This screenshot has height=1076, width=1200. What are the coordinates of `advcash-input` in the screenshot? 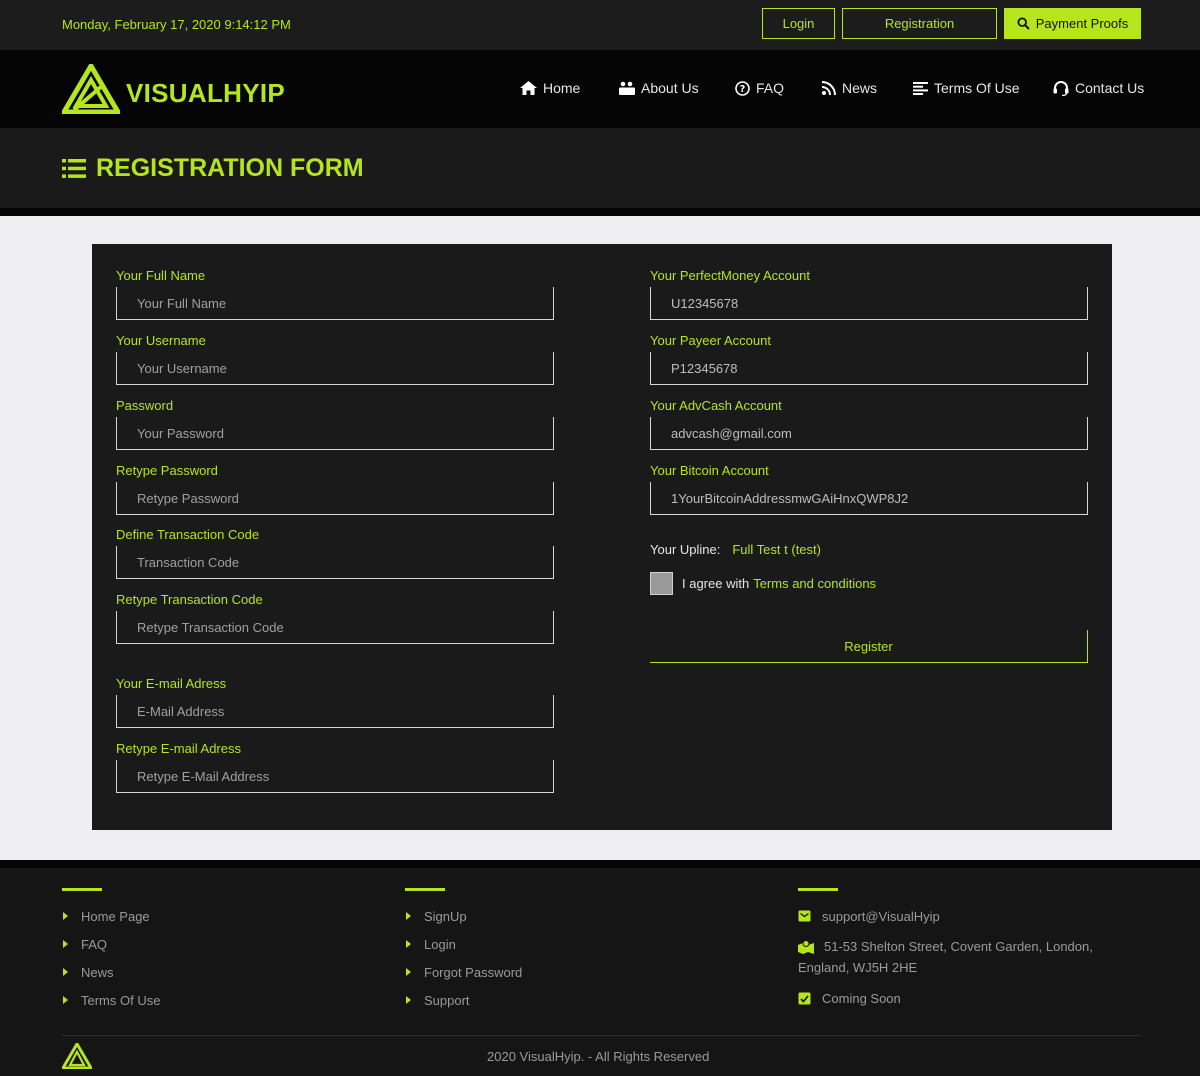 It's located at (869, 433).